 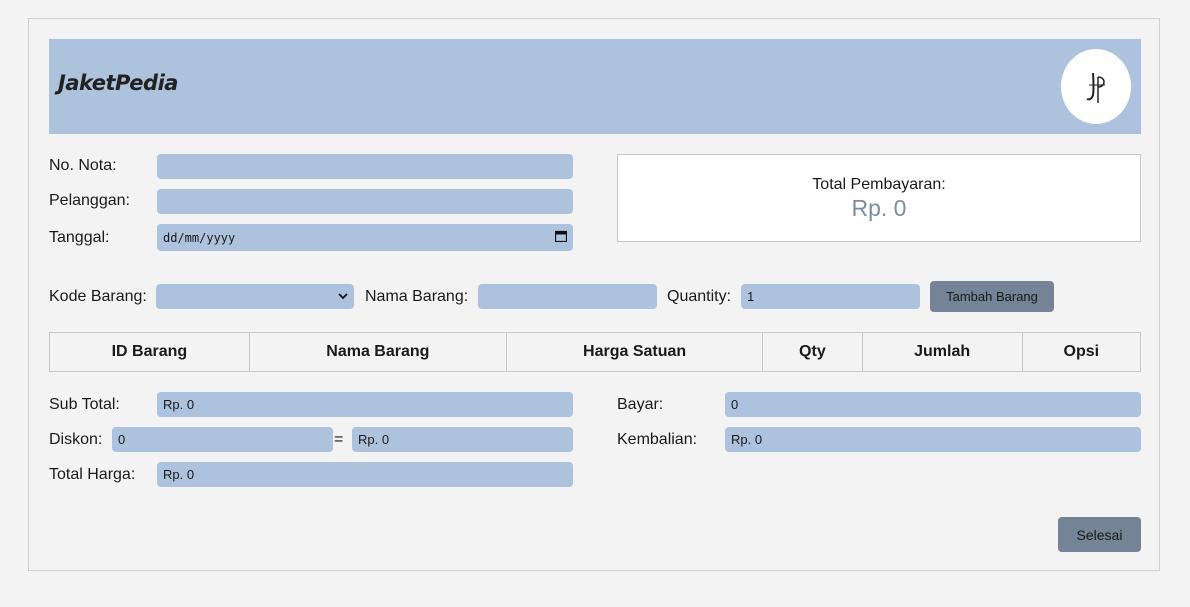 What do you see at coordinates (98, 296) in the screenshot?
I see `kode-barang-label: Kode Barang:` at bounding box center [98, 296].